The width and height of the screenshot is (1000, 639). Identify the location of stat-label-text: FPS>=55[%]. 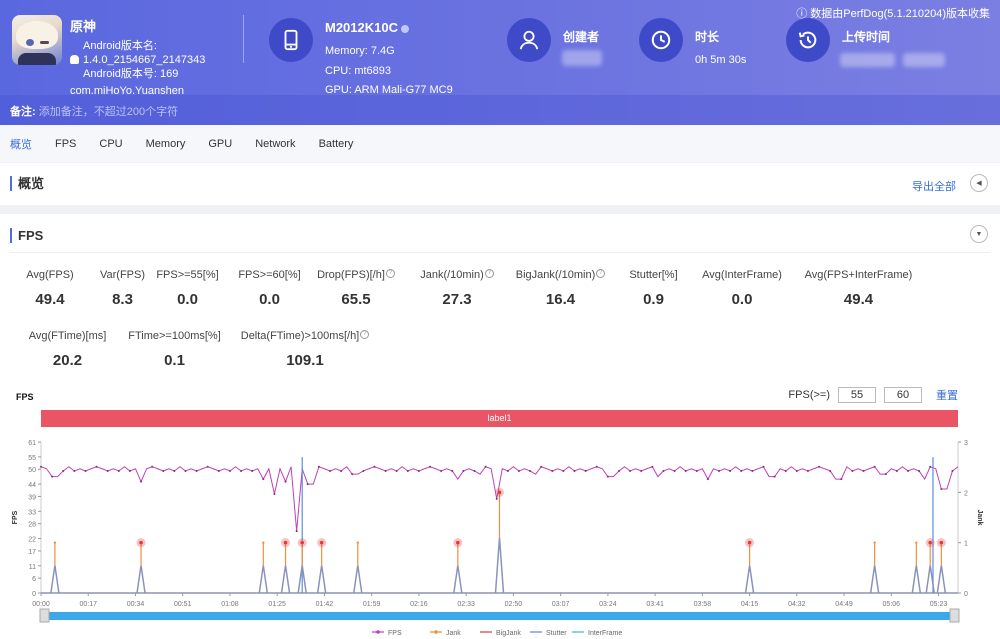
(187, 275).